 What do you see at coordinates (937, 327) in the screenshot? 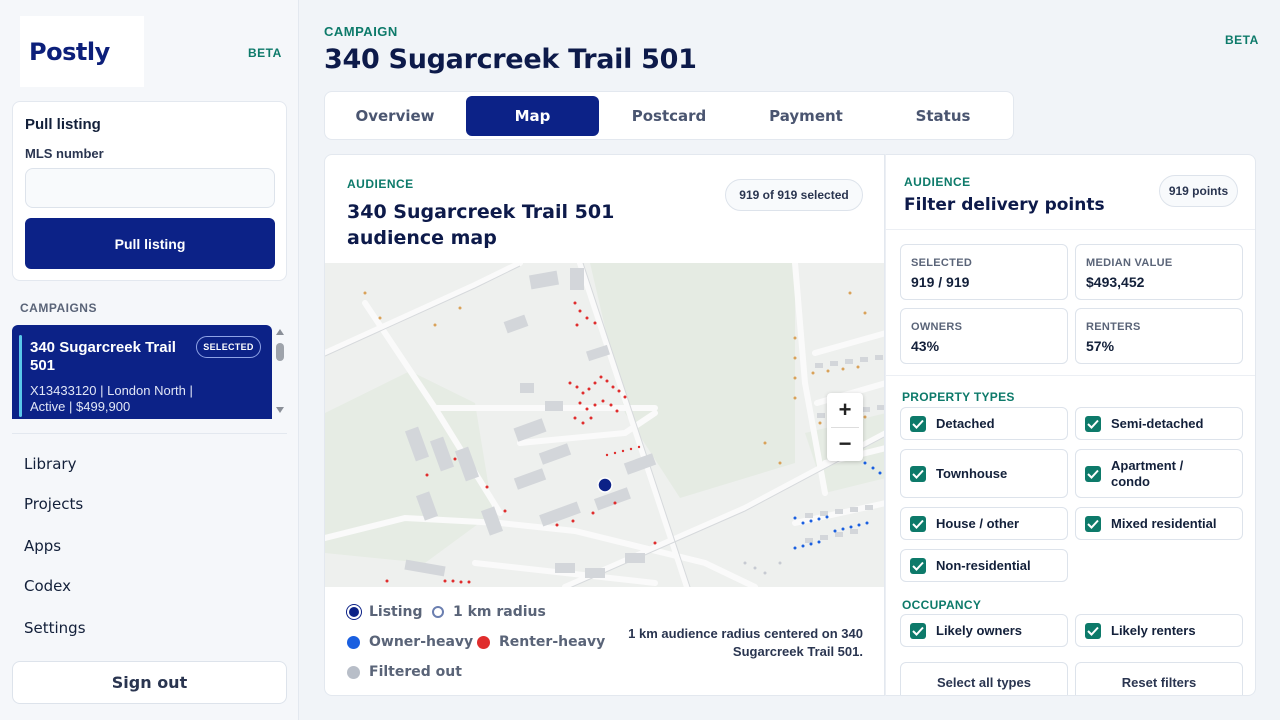
I see `stat-owners-label: OWNERS` at bounding box center [937, 327].